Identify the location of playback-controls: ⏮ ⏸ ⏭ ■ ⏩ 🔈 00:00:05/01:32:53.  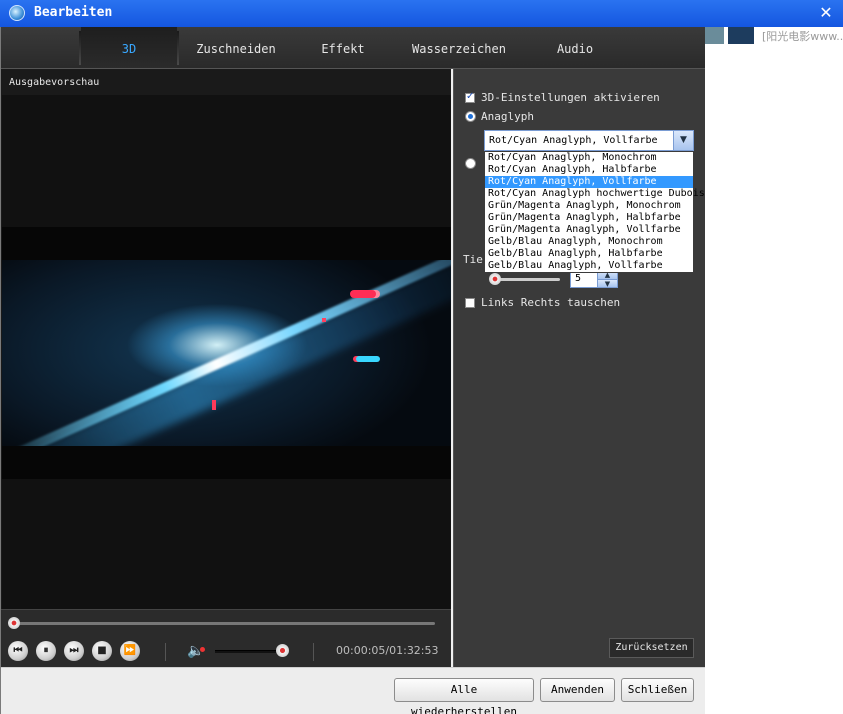
(226, 651).